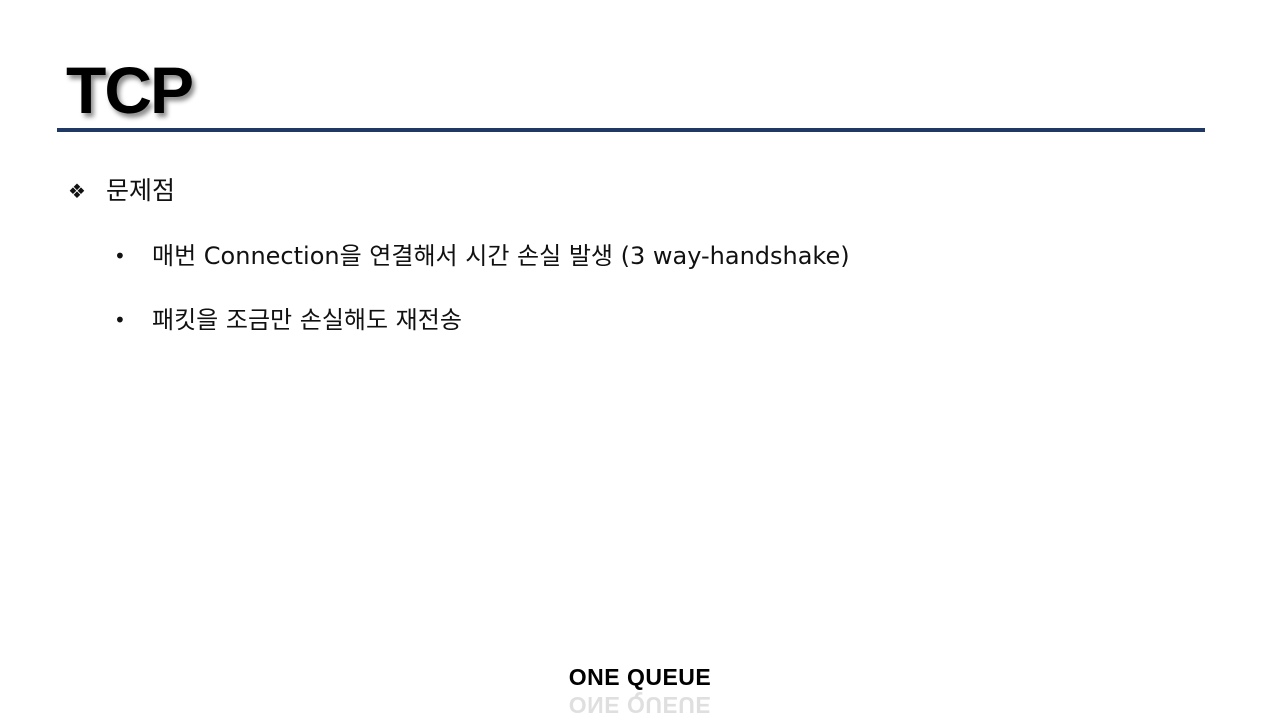  Describe the element at coordinates (130, 90) in the screenshot. I see `slide-title: TCP` at that location.